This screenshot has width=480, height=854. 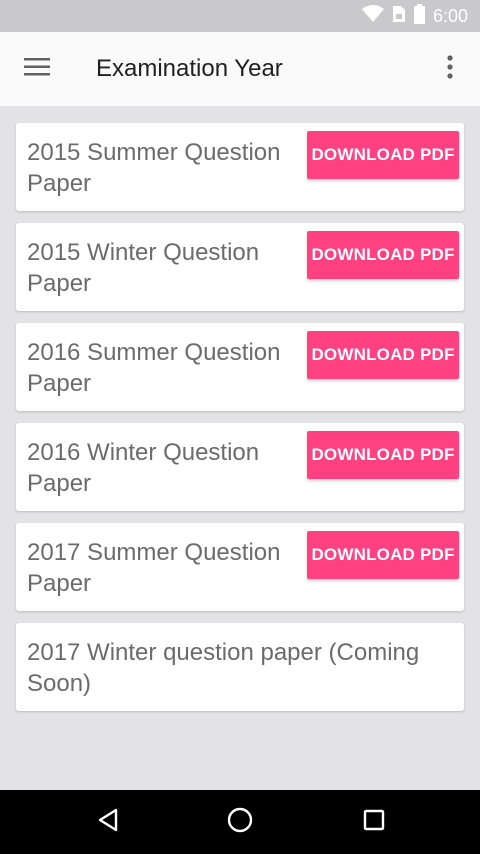 I want to click on overflow-menu-button, so click(x=450, y=69).